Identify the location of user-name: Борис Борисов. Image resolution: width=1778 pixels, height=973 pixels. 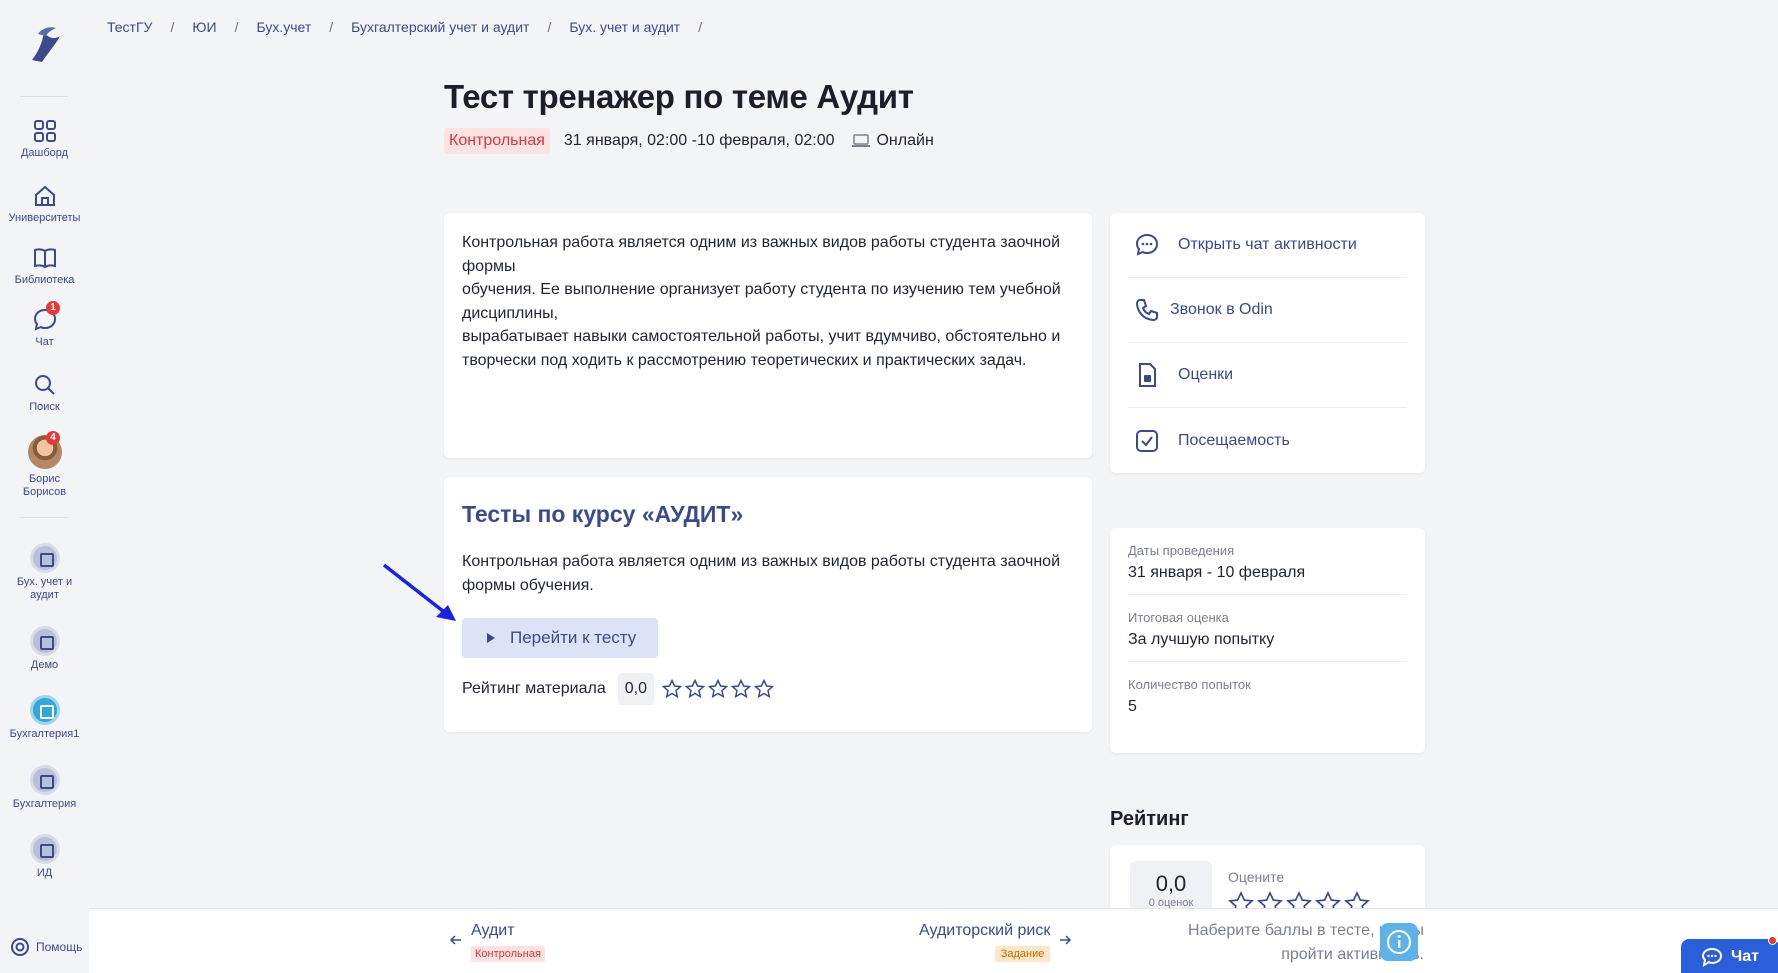
(44, 485).